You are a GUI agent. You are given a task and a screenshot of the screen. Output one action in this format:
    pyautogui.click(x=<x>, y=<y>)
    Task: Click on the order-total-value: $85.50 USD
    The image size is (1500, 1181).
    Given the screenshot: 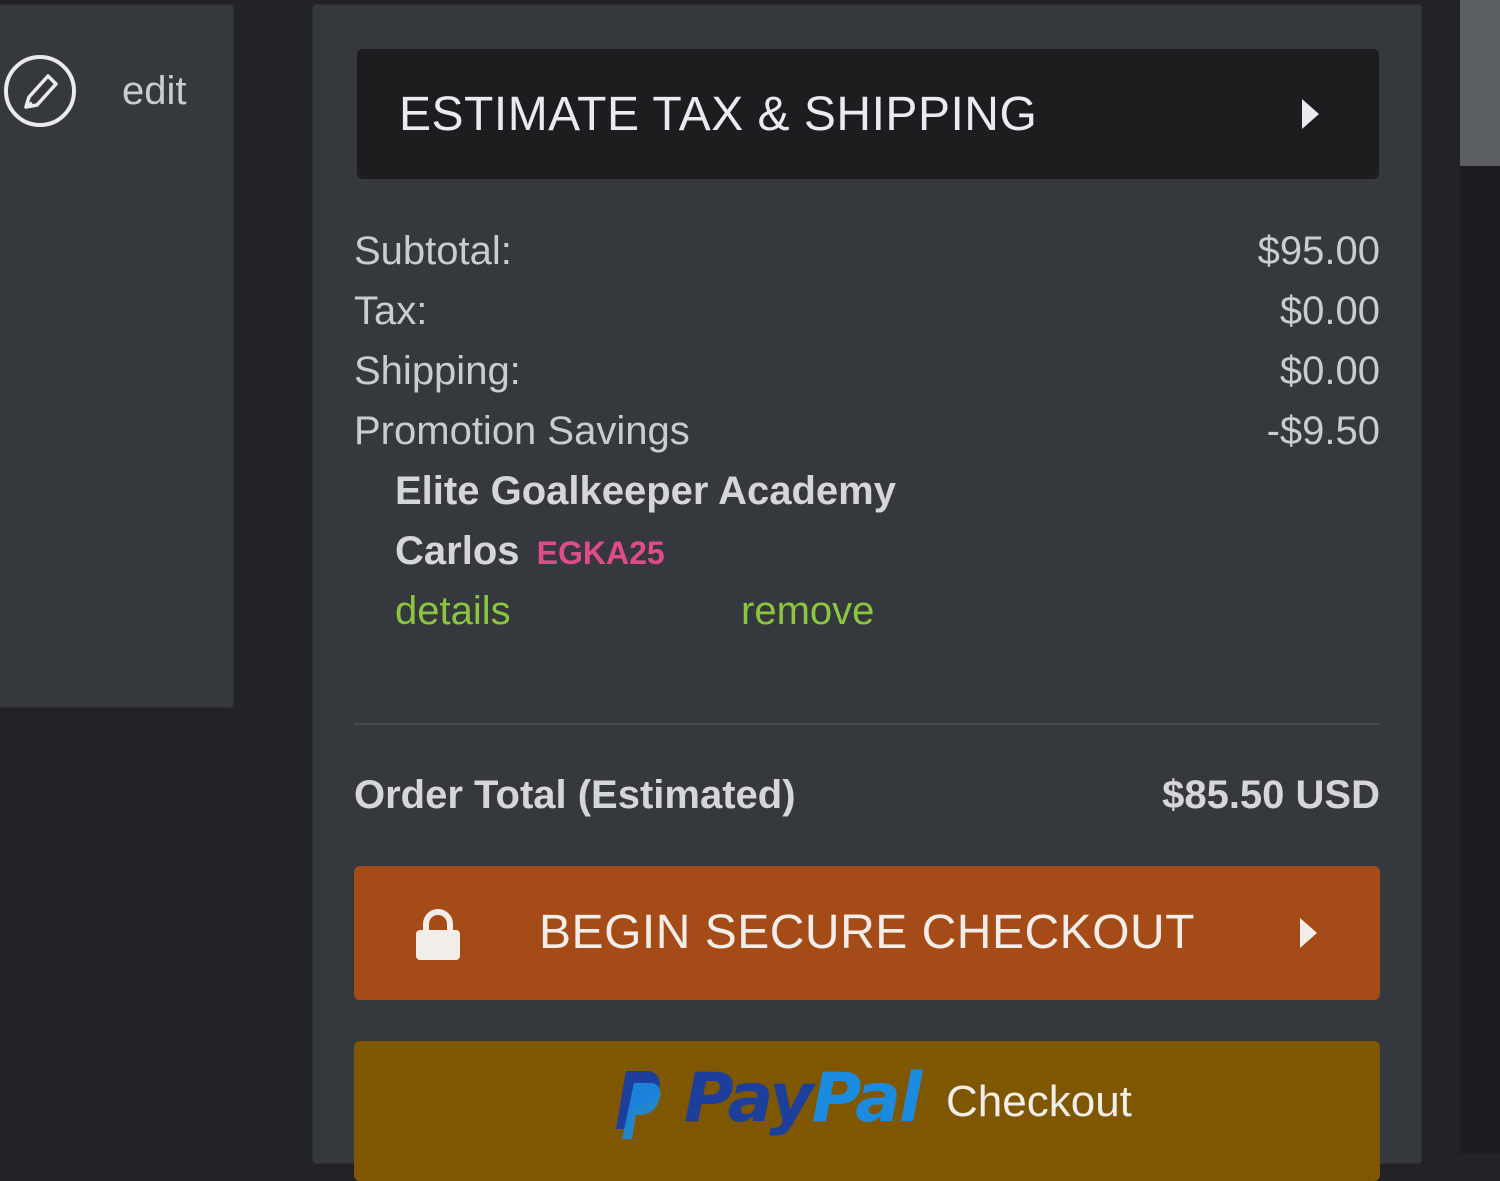 What is the action you would take?
    pyautogui.click(x=1271, y=795)
    